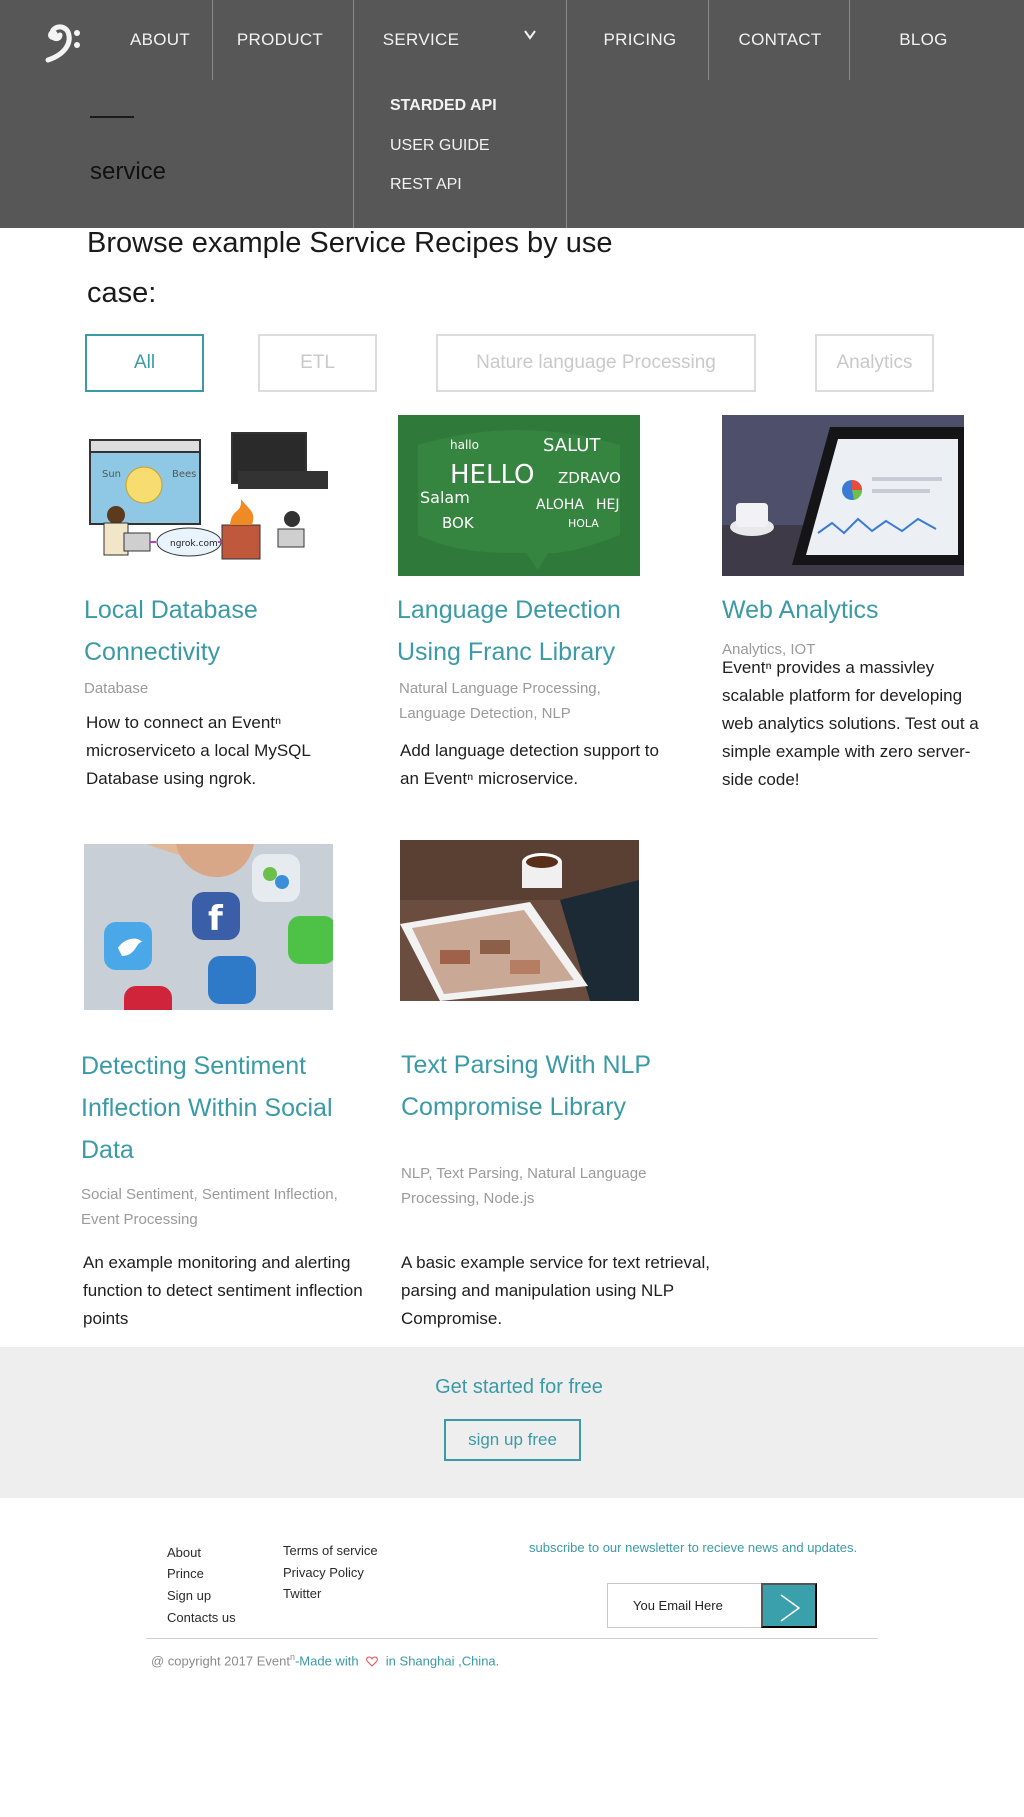  What do you see at coordinates (302, 1593) in the screenshot?
I see `footer-link-twitter: Twitter` at bounding box center [302, 1593].